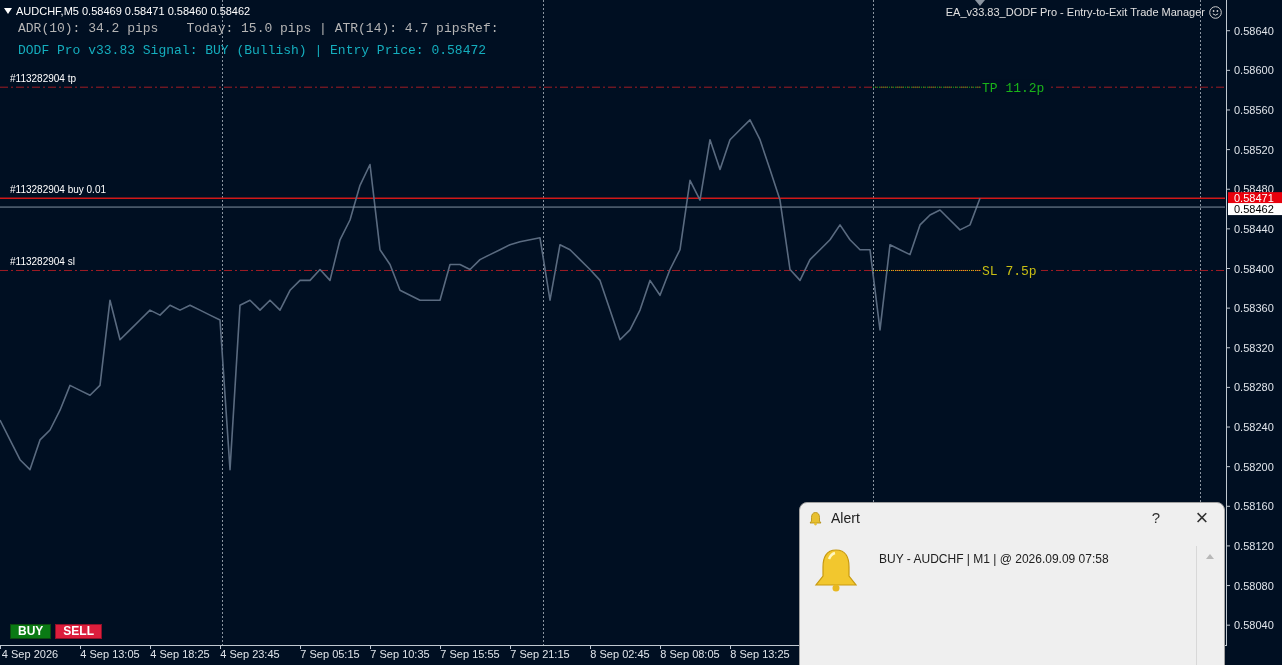  I want to click on axis-label: 4 Sep 23:45, so click(250, 654).